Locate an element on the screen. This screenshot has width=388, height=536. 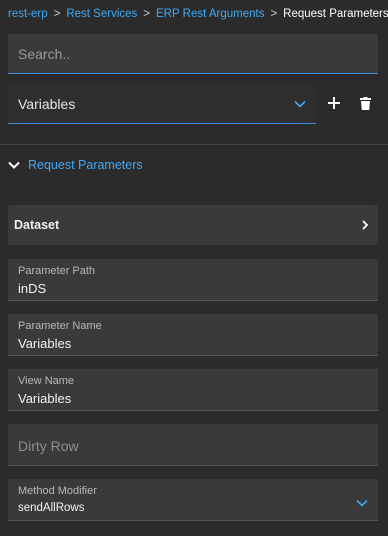
trash-icon is located at coordinates (365, 103).